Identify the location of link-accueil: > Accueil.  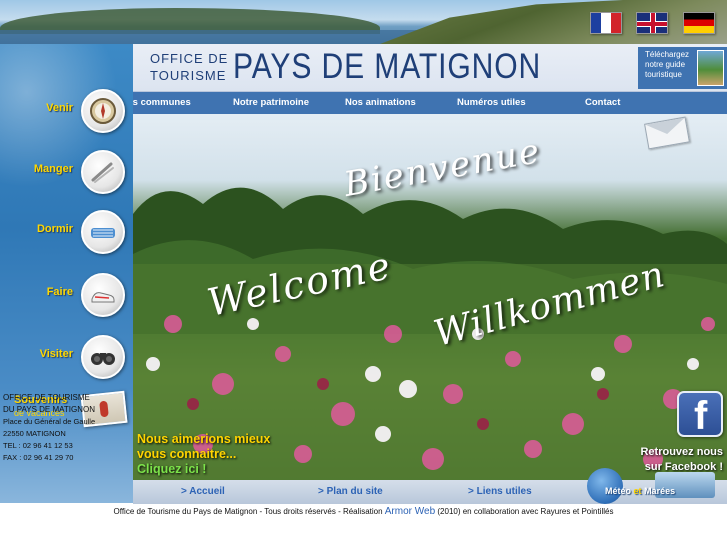
(203, 491).